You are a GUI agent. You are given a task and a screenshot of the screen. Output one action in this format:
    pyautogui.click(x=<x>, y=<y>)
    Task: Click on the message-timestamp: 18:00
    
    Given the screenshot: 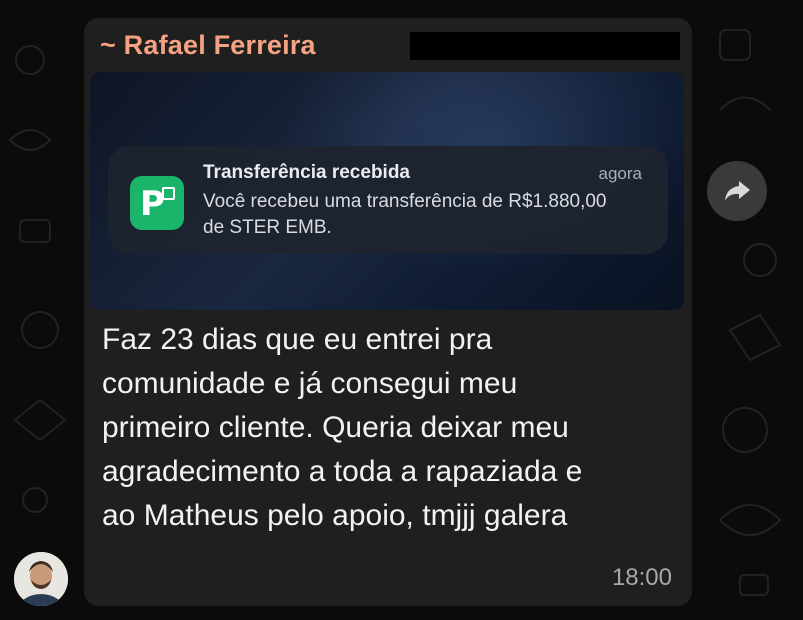 What is the action you would take?
    pyautogui.click(x=641, y=577)
    